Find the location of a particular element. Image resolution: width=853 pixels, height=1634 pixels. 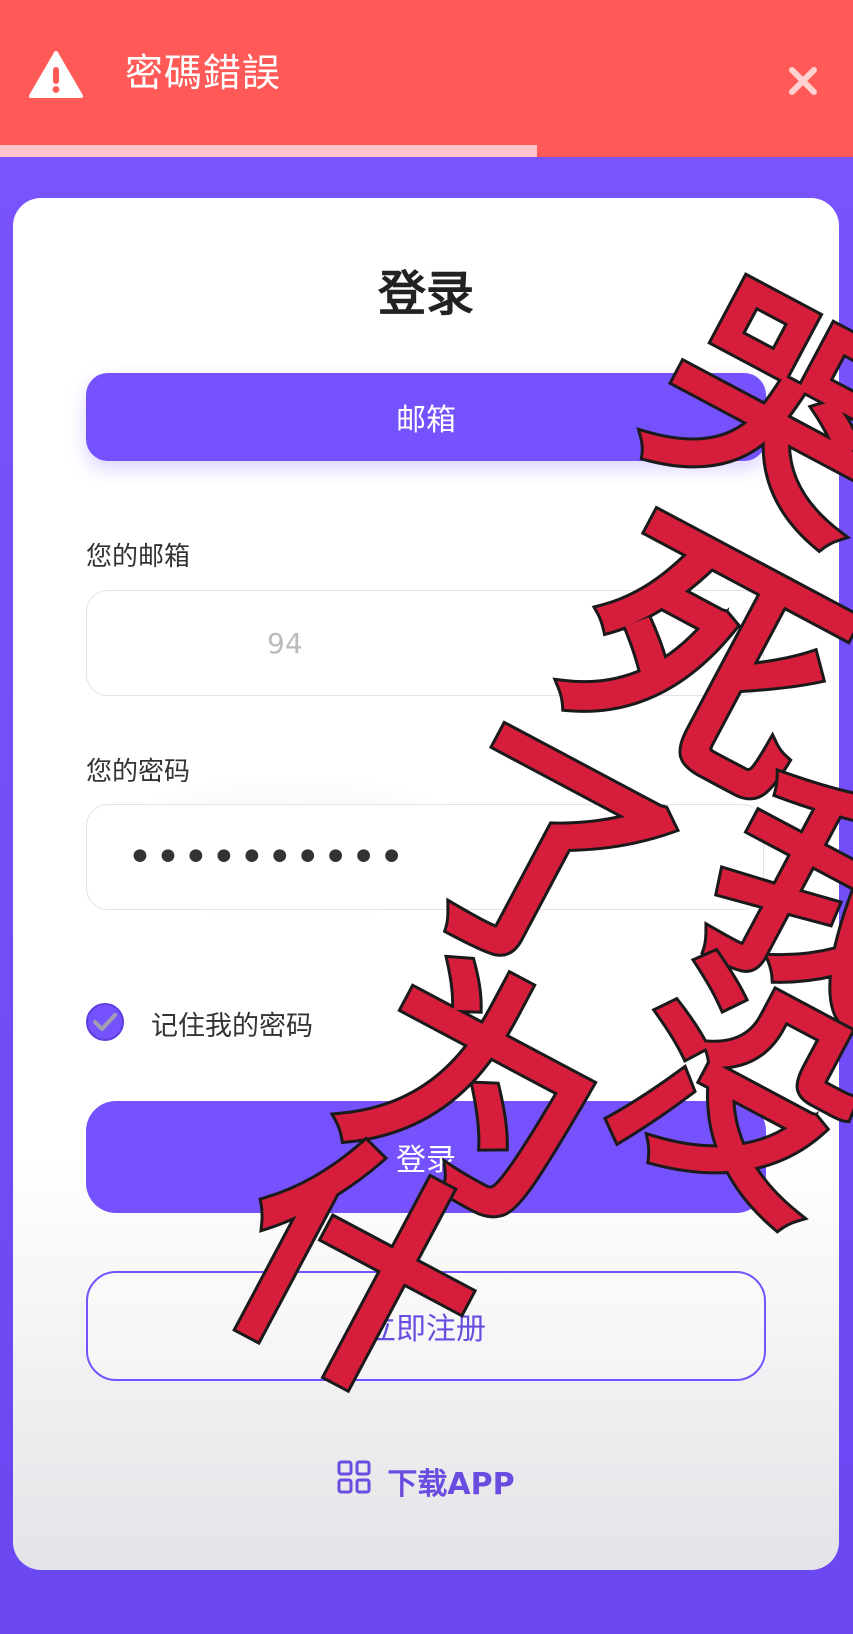

email-value: 94 is located at coordinates (285, 643).